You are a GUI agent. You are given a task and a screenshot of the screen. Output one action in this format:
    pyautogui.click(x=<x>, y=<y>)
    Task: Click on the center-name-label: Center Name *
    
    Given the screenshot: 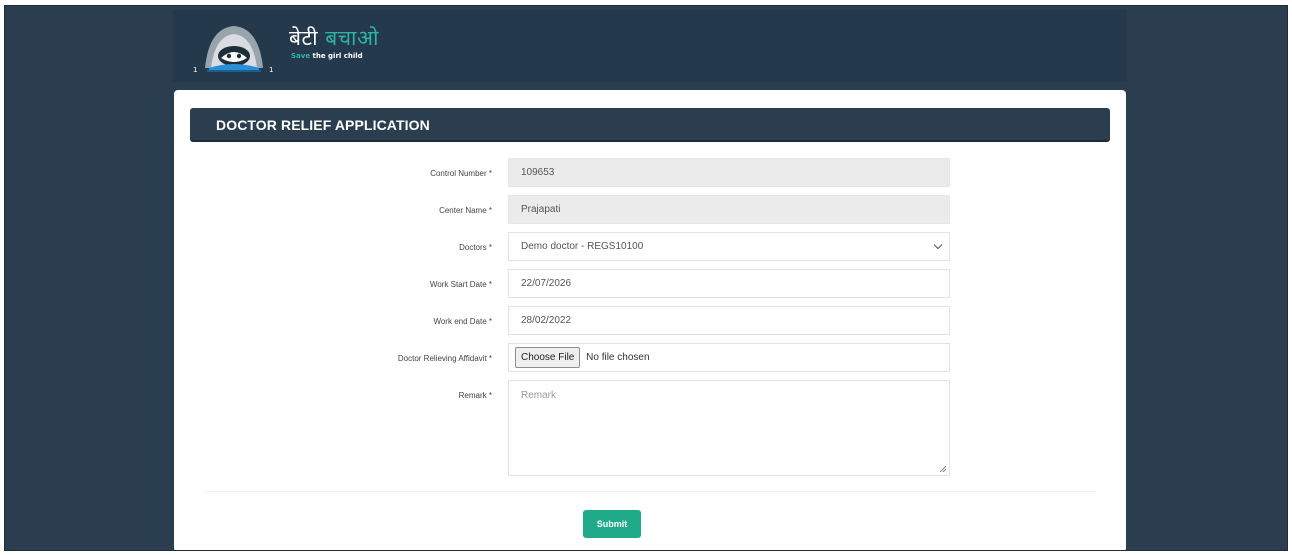 What is the action you would take?
    pyautogui.click(x=465, y=210)
    